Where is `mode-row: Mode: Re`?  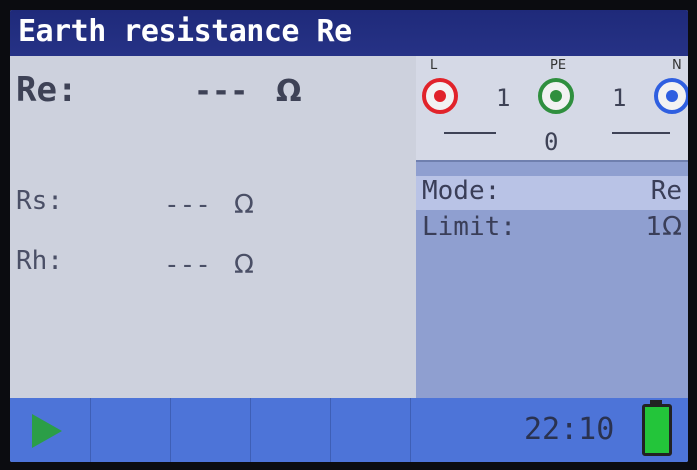
mode-row: Mode: Re is located at coordinates (552, 193).